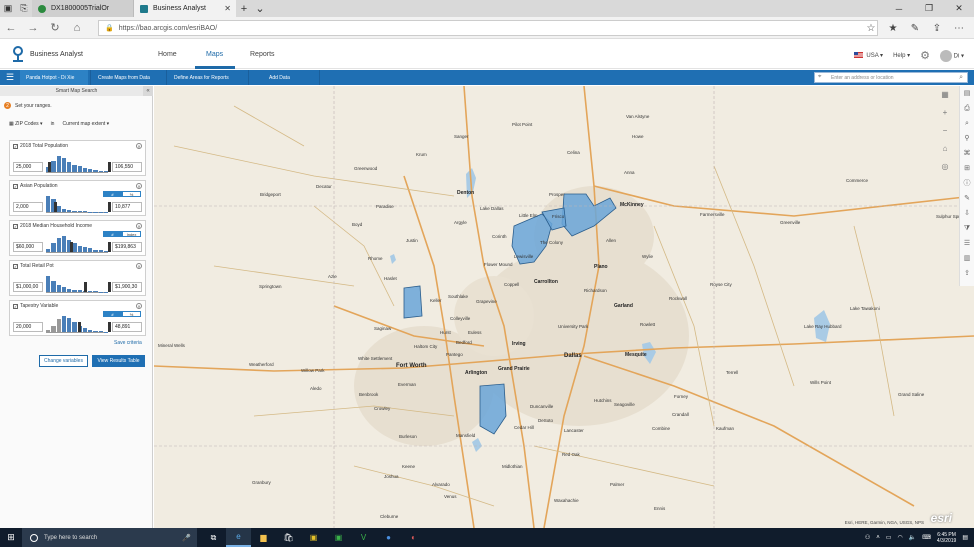 The image size is (974, 547). What do you see at coordinates (213, 537) in the screenshot?
I see `task-view-icon: ⧉` at bounding box center [213, 537].